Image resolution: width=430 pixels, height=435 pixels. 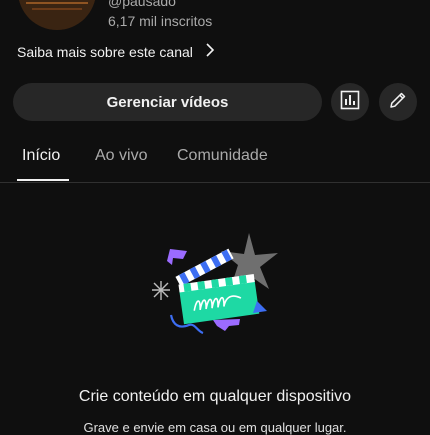 I want to click on active-tab-indicator, so click(x=43, y=180).